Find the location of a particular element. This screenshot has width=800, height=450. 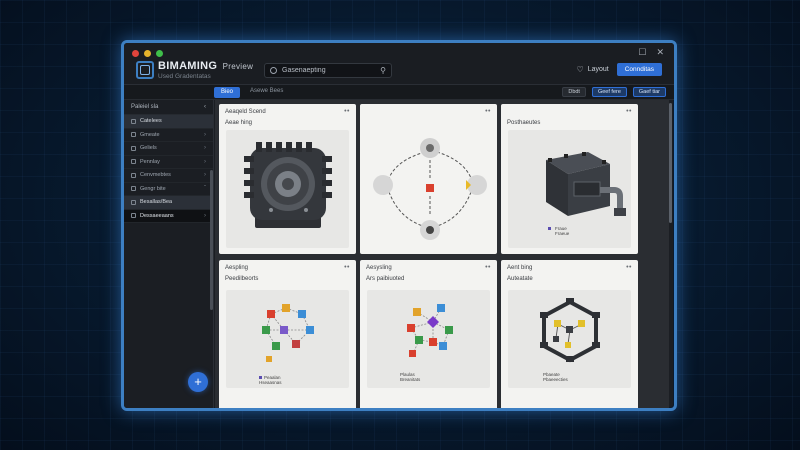

sidebar-item-3: Geliels › is located at coordinates (168, 149).